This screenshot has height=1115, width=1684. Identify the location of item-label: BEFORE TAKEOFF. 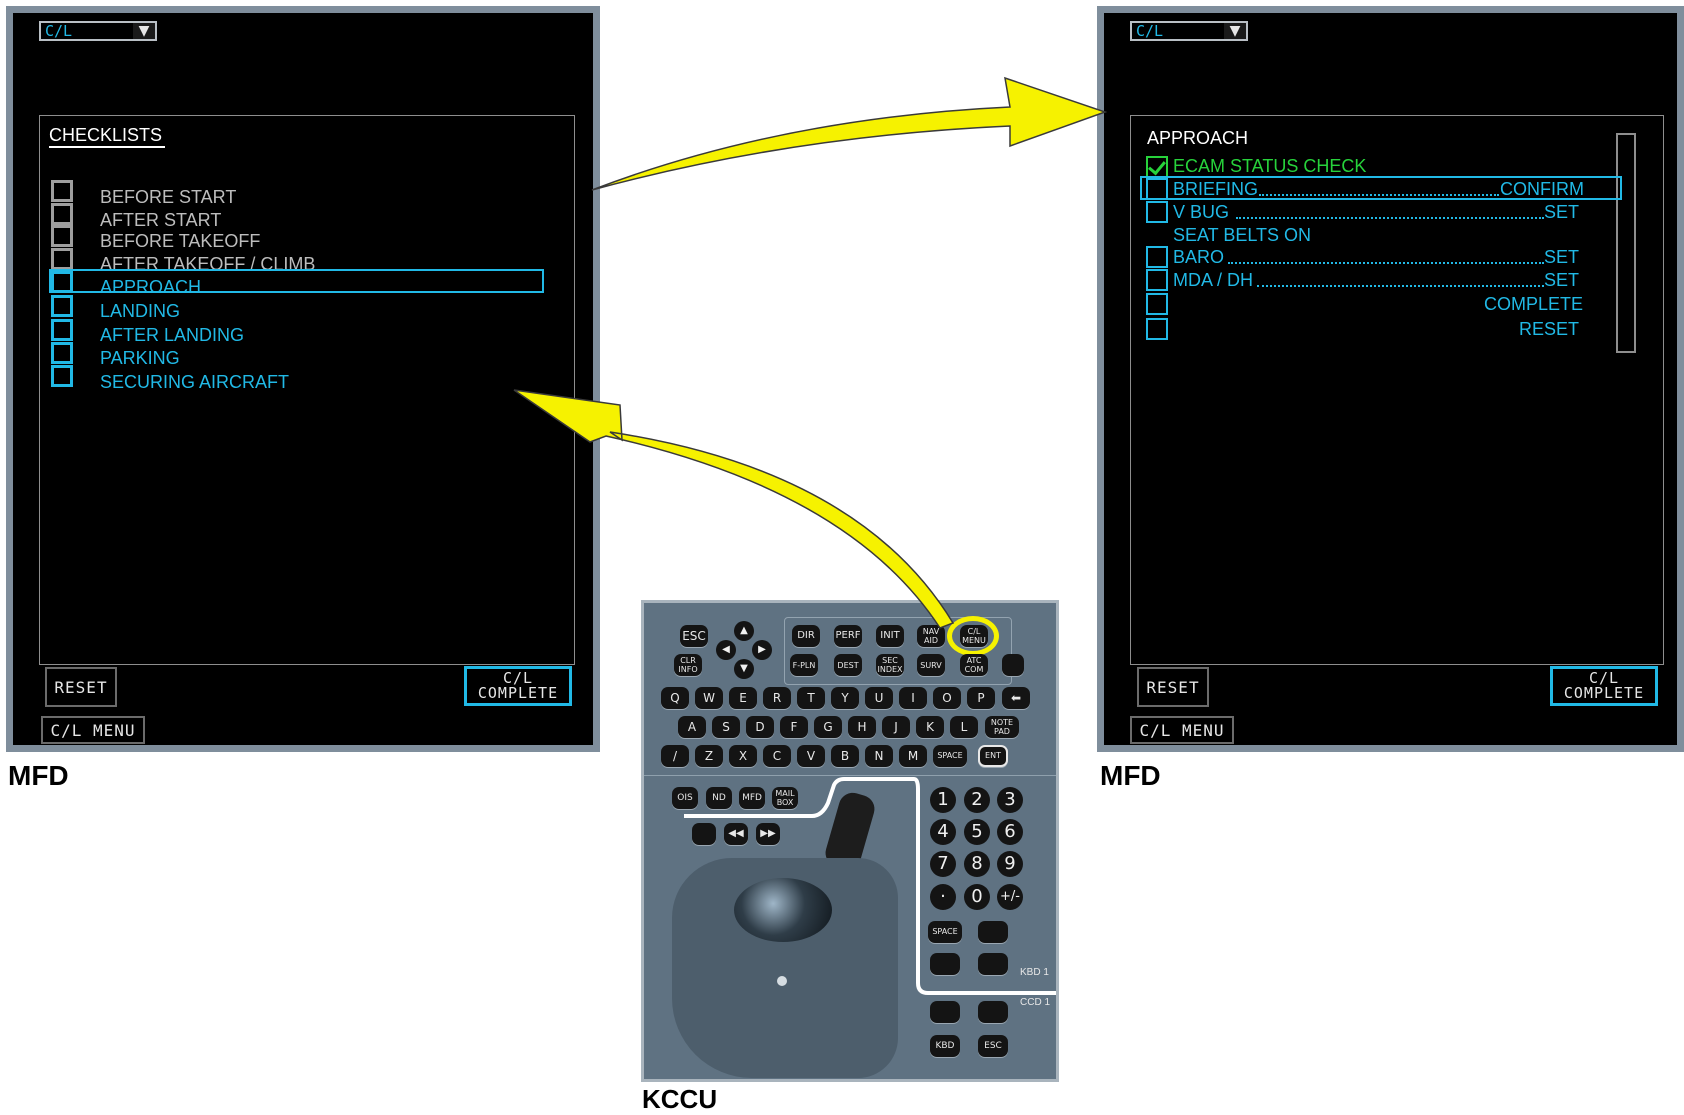
(180, 241).